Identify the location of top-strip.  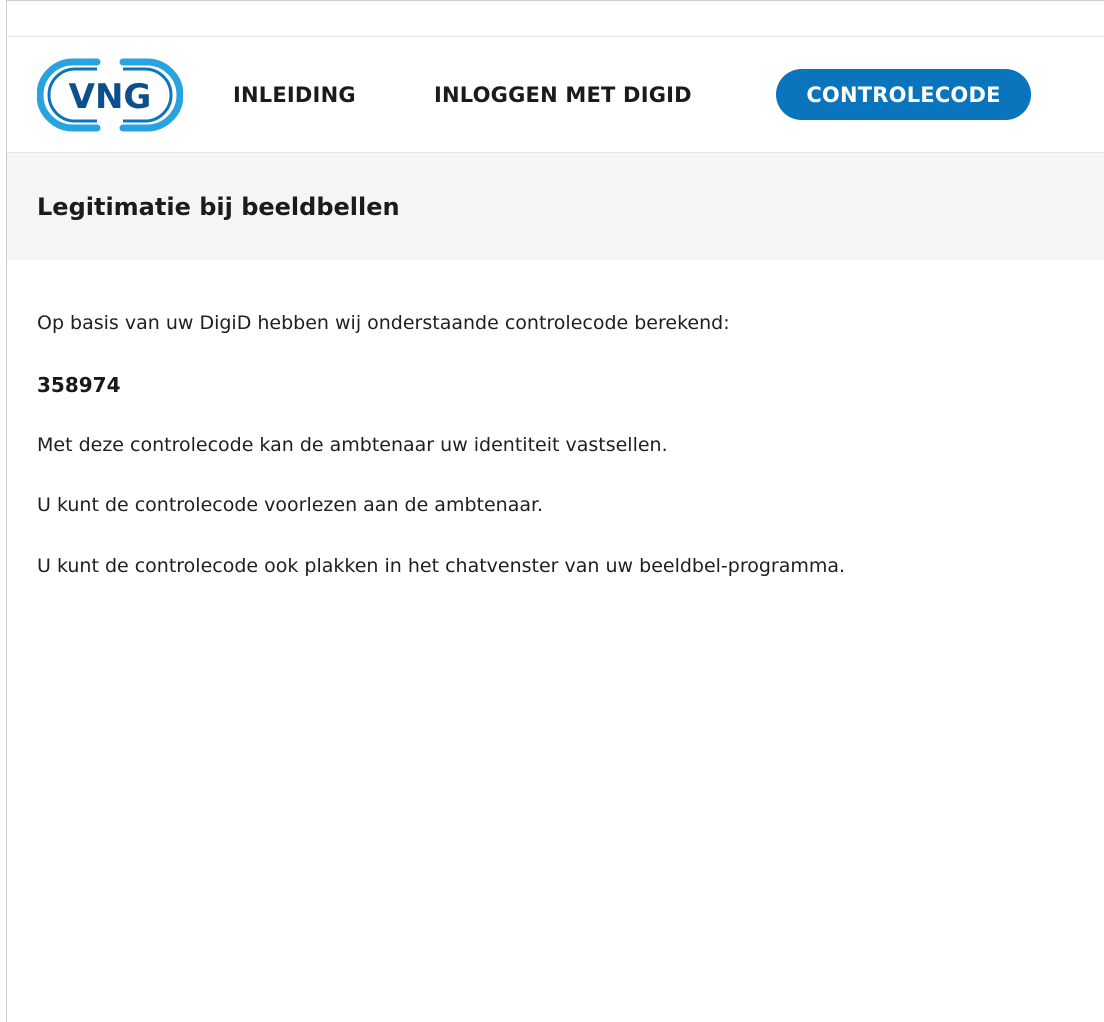
(555, 19).